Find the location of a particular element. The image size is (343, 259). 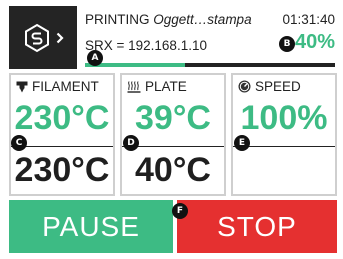

pause-button: PAUSE is located at coordinates (91, 226).